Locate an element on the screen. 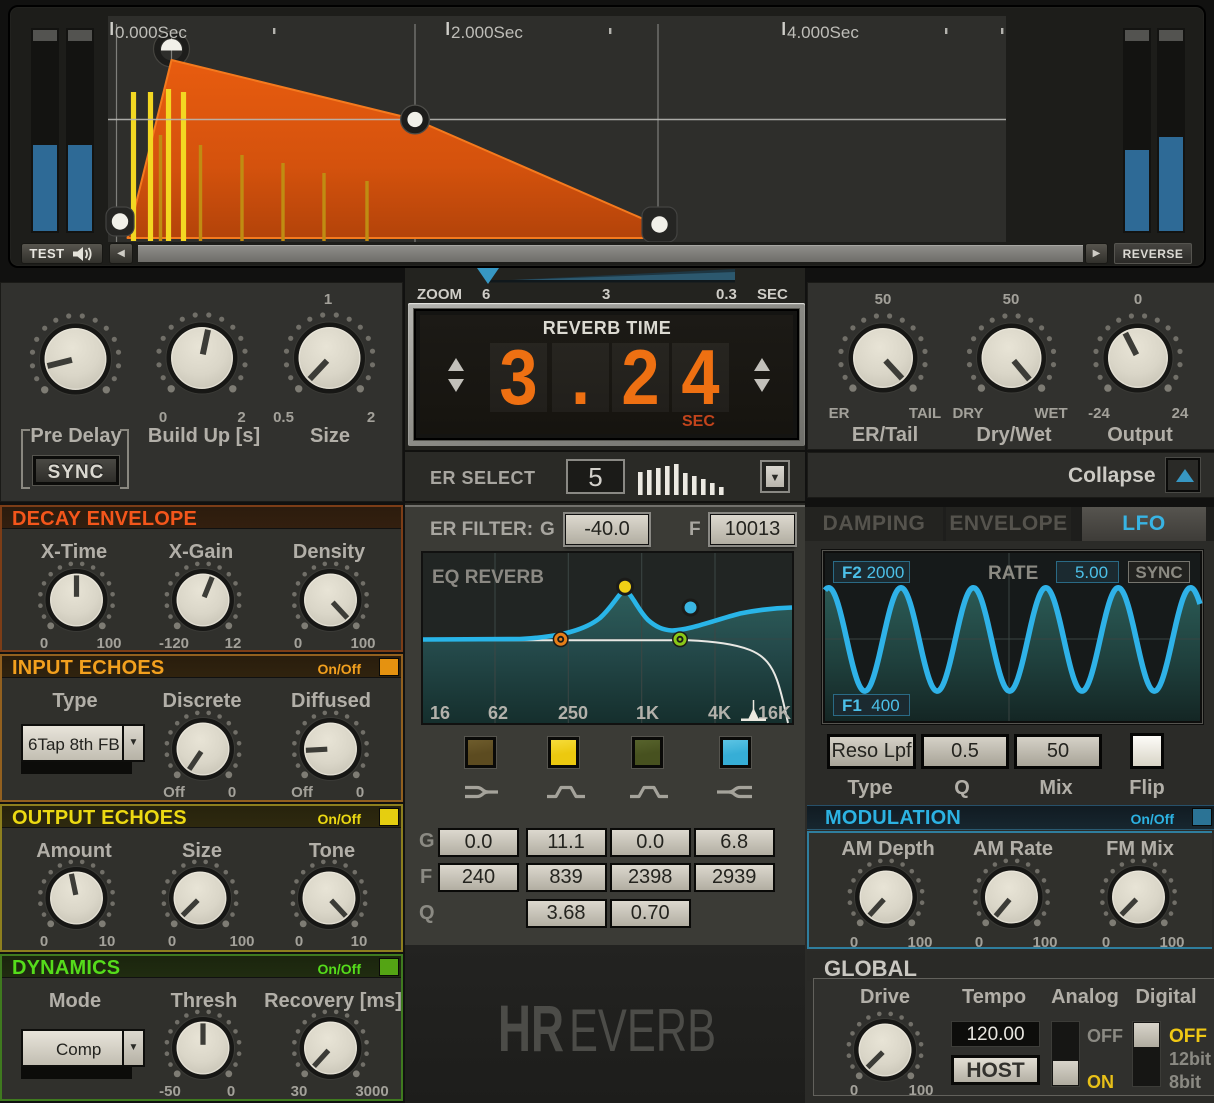  svg-text: EQ REVERB is located at coordinates (488, 577).